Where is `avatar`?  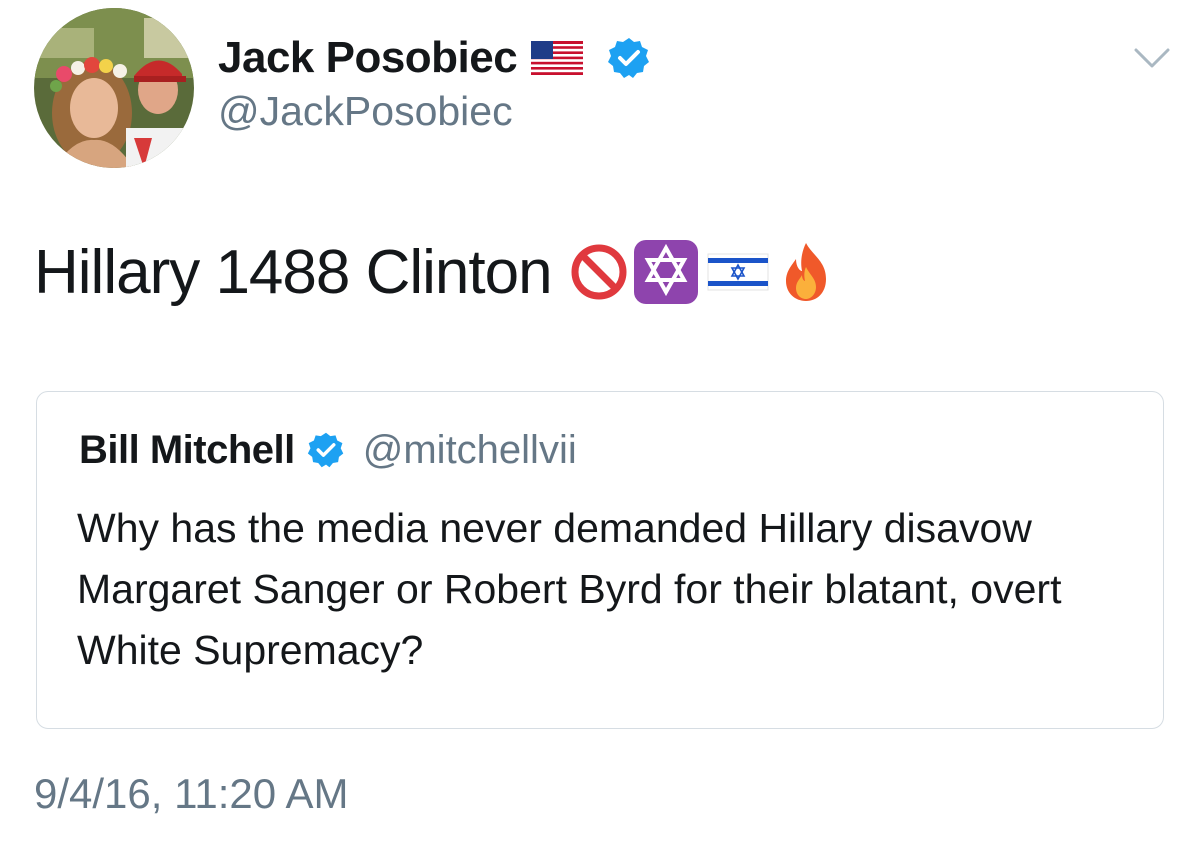
avatar is located at coordinates (114, 88).